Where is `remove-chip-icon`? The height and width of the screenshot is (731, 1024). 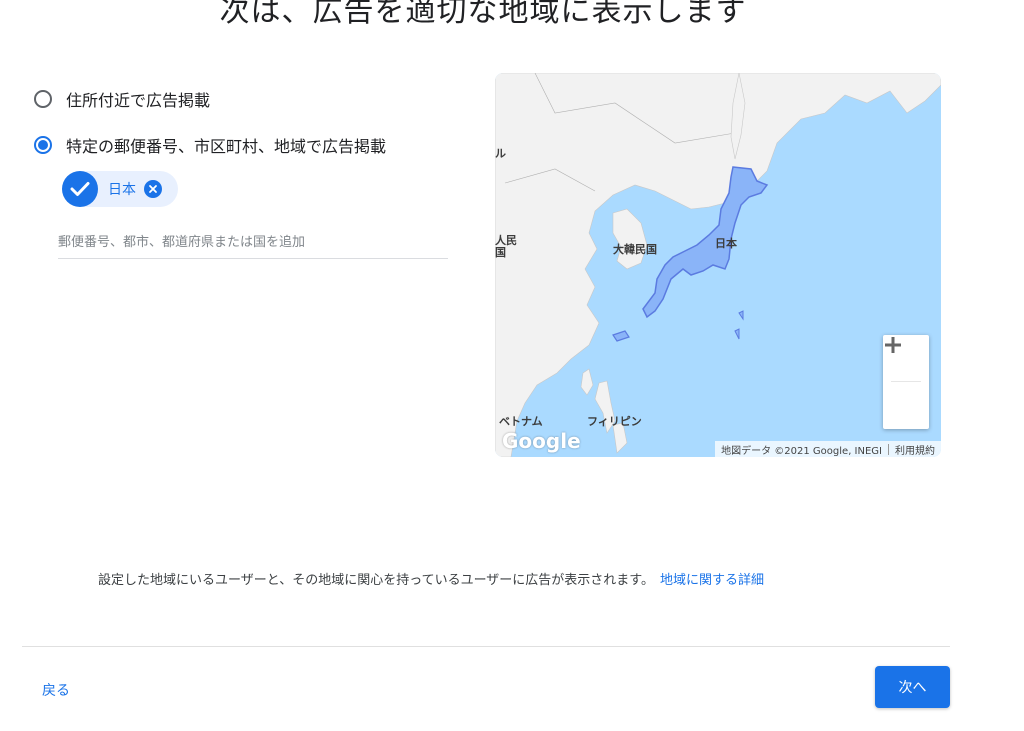 remove-chip-icon is located at coordinates (153, 189).